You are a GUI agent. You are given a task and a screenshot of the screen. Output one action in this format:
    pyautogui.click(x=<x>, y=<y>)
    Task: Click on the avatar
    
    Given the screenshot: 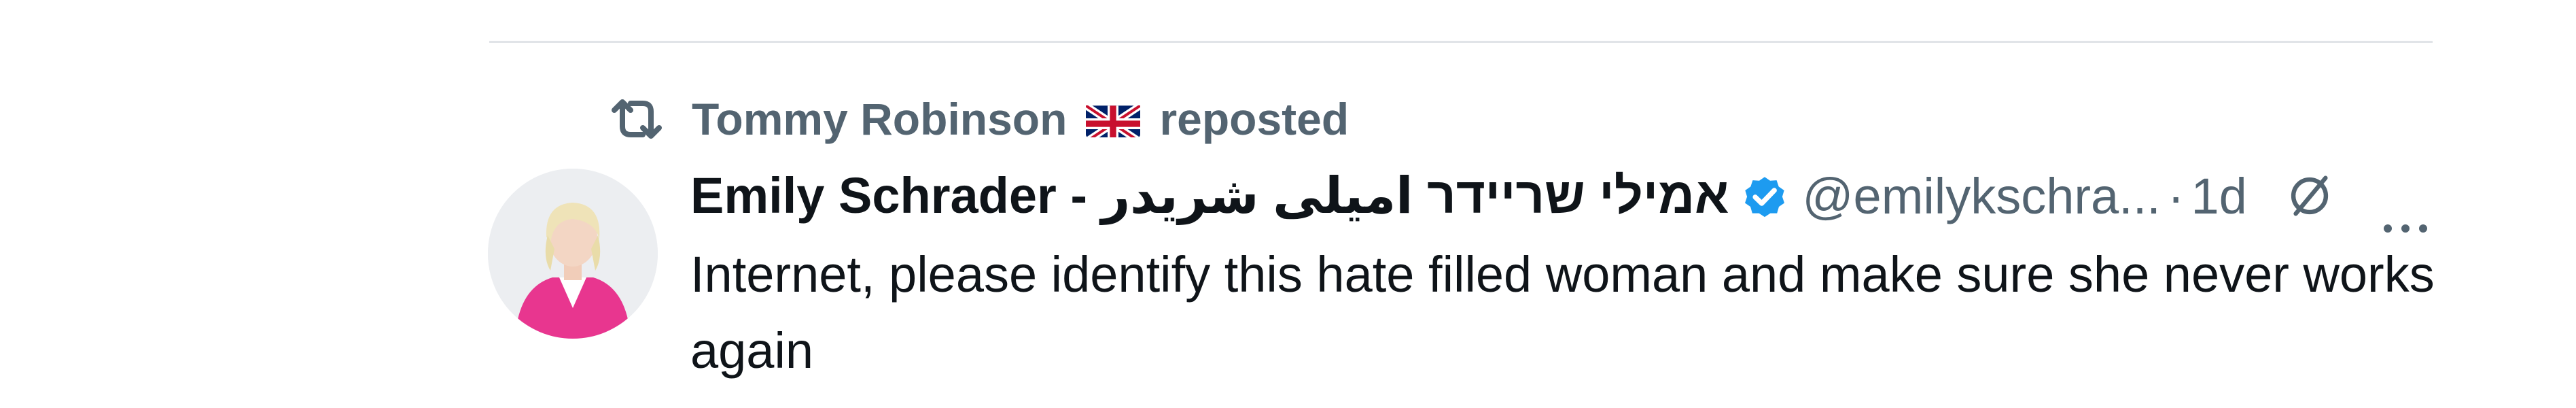 What is the action you would take?
    pyautogui.click(x=573, y=254)
    